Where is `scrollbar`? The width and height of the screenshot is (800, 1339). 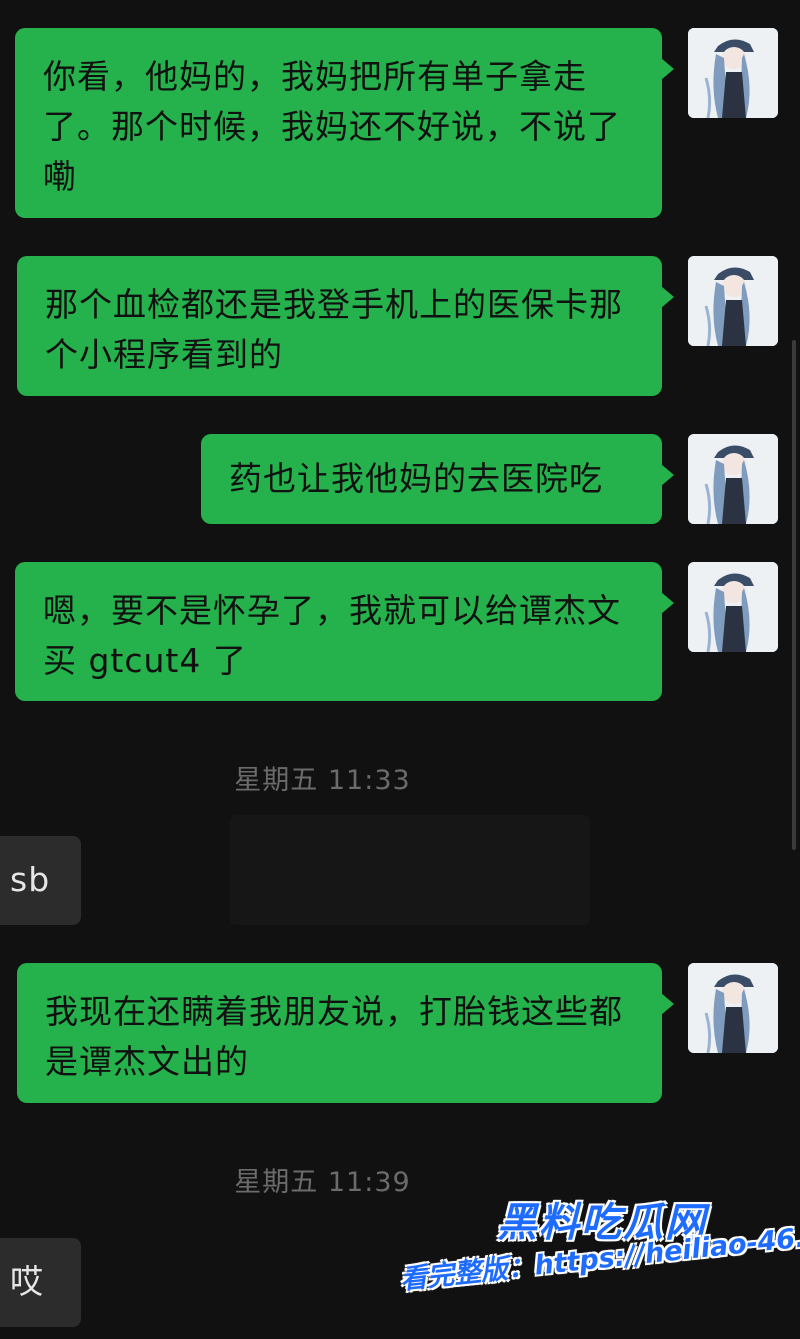
scrollbar is located at coordinates (794, 595).